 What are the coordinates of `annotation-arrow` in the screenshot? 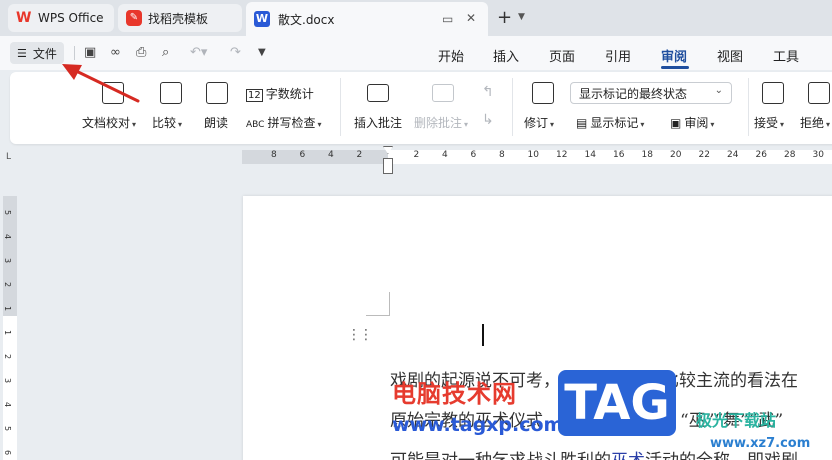 It's located at (101, 83).